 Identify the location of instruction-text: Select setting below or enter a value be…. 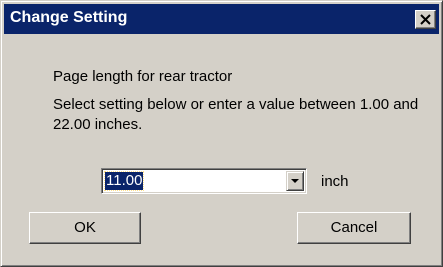
(236, 114).